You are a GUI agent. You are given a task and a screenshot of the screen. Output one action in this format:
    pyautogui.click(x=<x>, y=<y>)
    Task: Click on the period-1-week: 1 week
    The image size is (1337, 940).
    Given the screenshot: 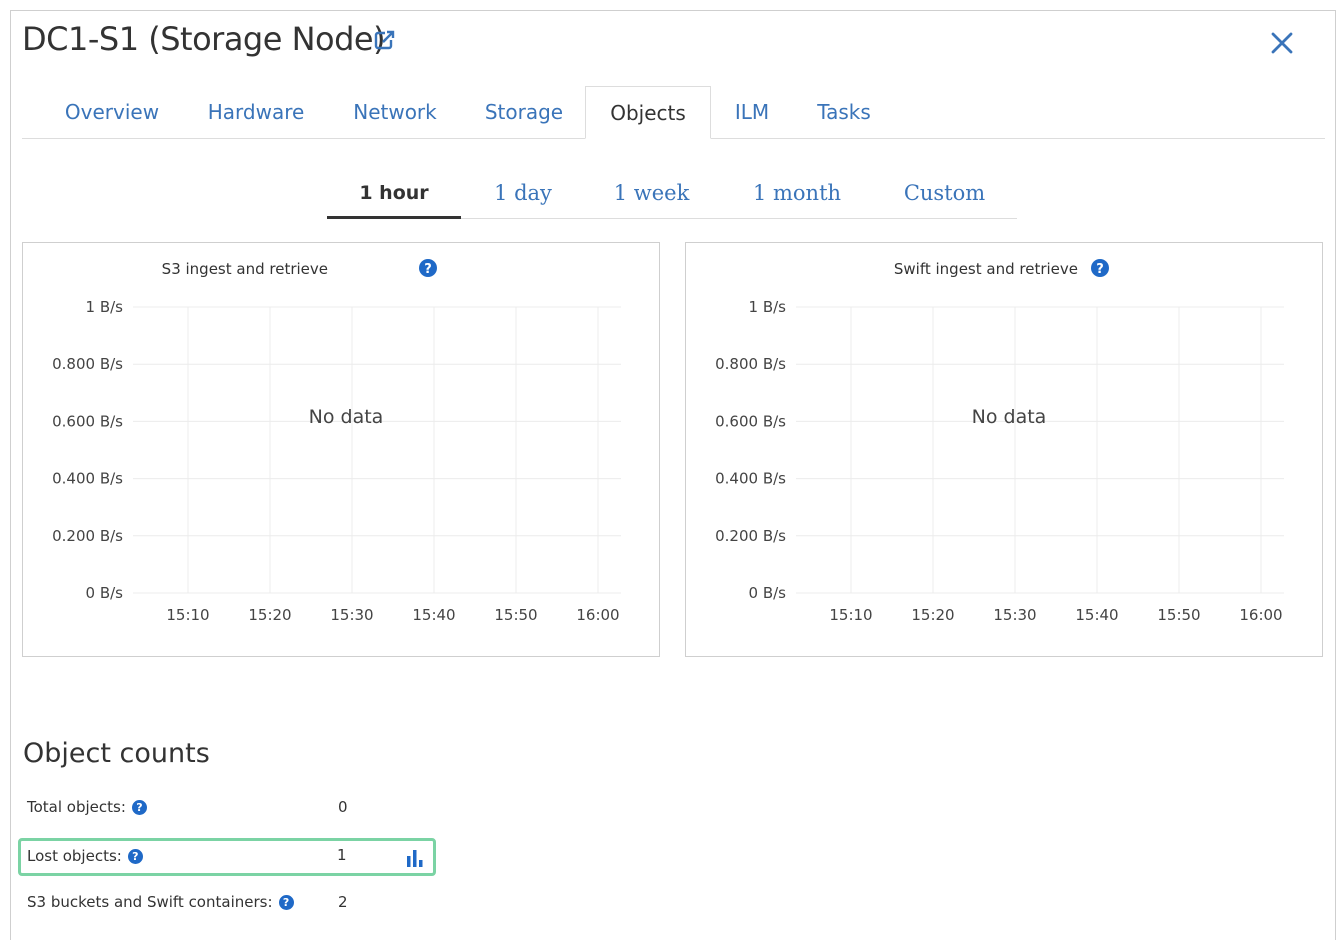 What is the action you would take?
    pyautogui.click(x=651, y=194)
    